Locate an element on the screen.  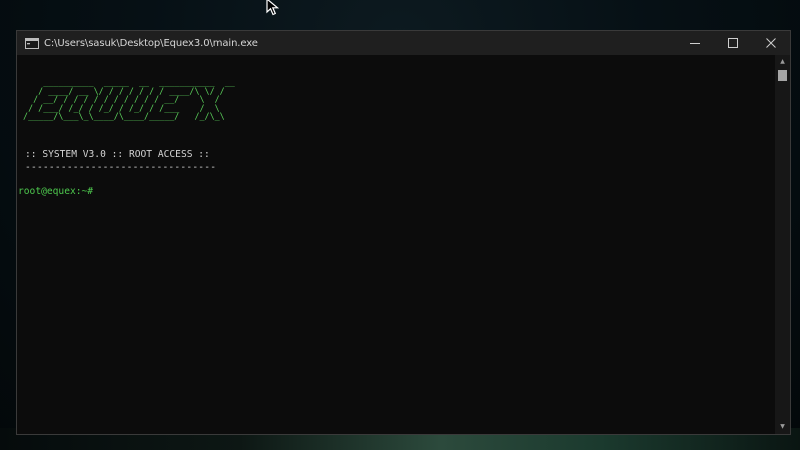
close-icon is located at coordinates (771, 43).